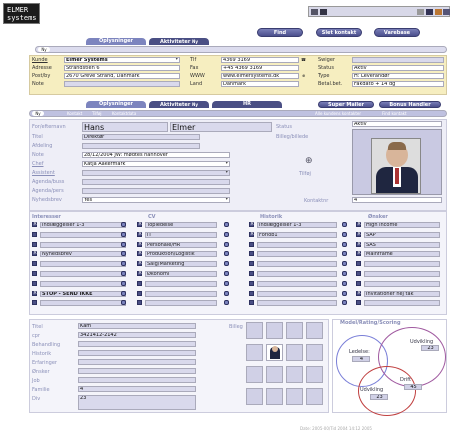 This screenshot has height=433, width=451. I want to click on contact-no-field: 4, so click(397, 200).